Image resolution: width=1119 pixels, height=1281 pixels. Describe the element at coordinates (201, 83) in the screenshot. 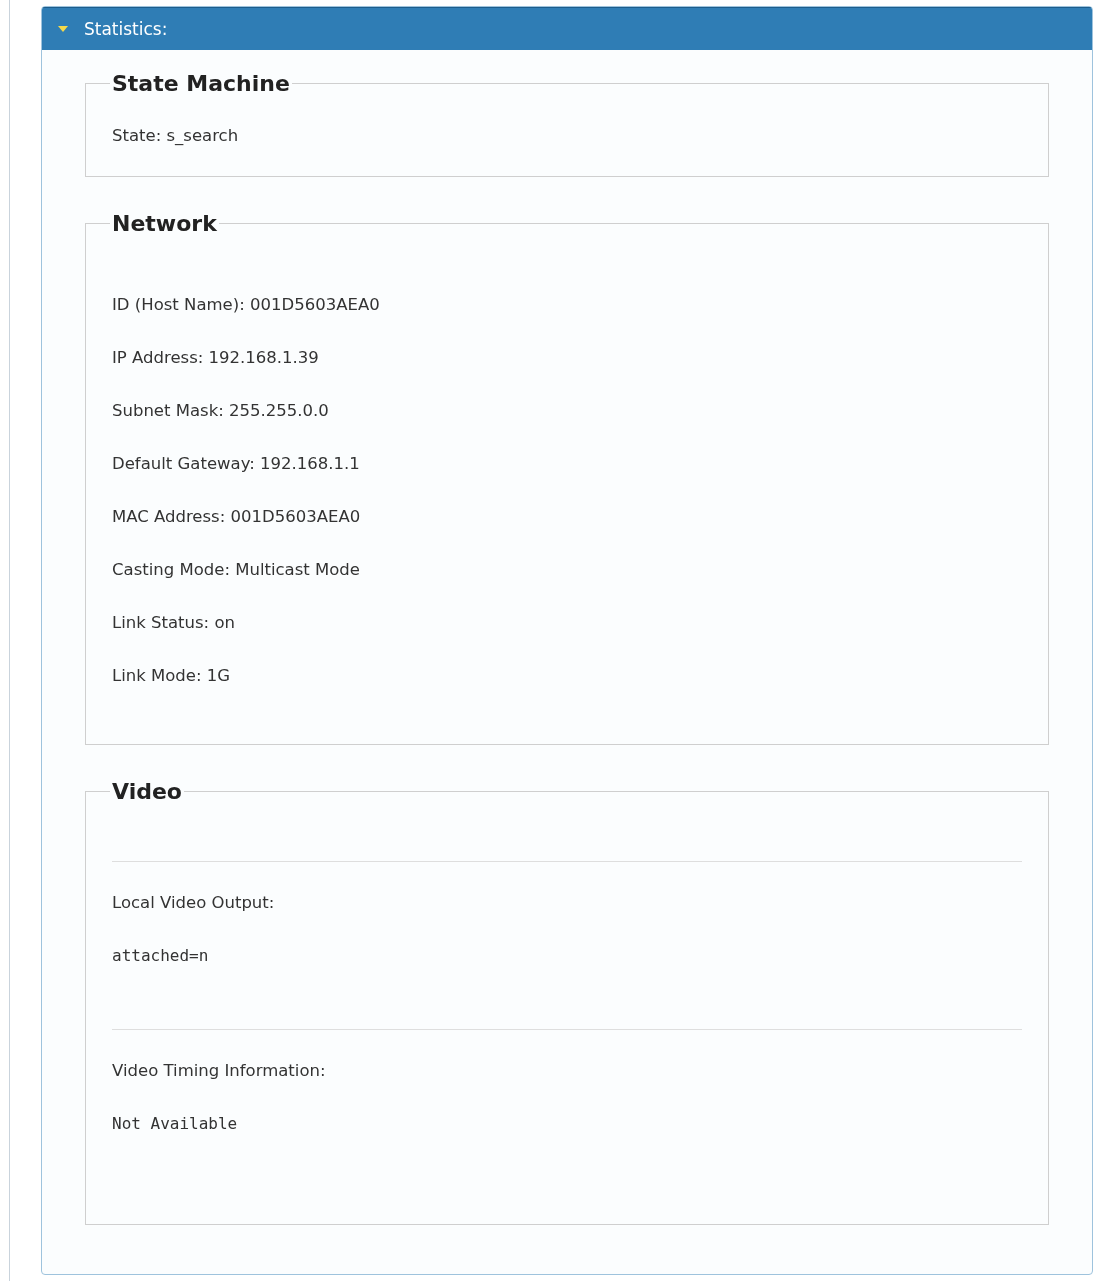

I see `section-title: State Machine` at that location.